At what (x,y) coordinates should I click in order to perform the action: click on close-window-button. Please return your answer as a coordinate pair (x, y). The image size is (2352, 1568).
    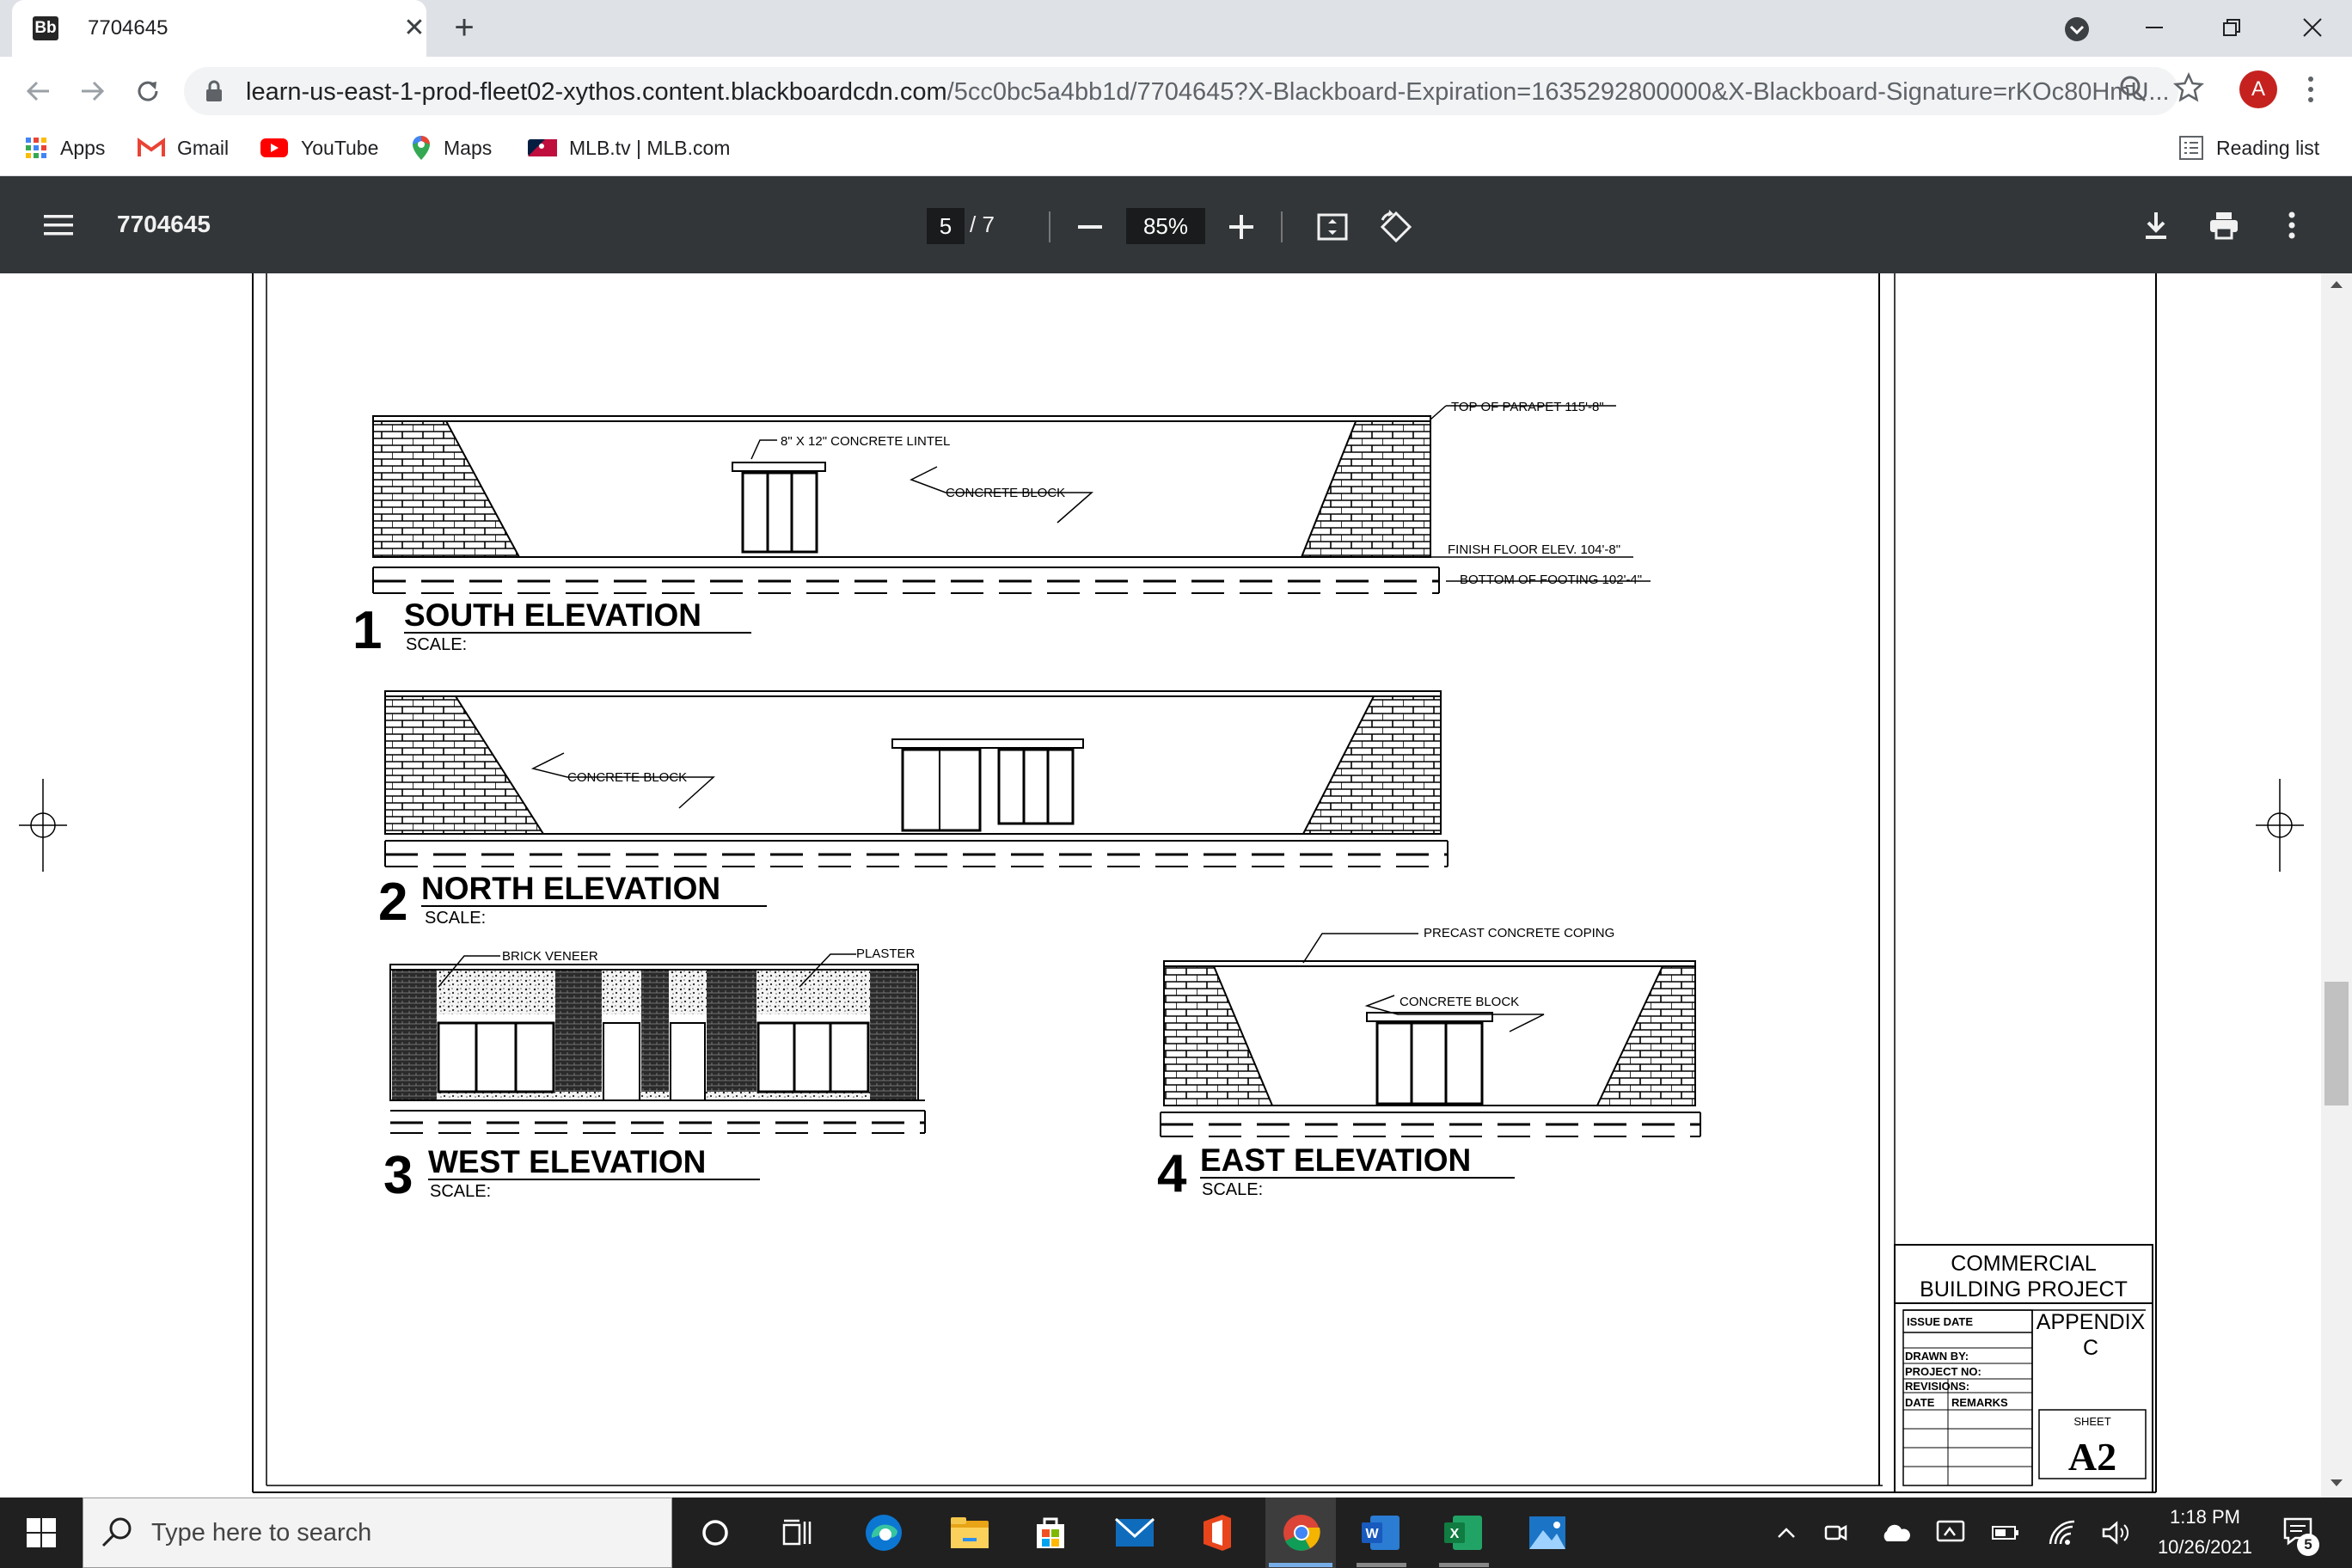
    Looking at the image, I should click on (2312, 27).